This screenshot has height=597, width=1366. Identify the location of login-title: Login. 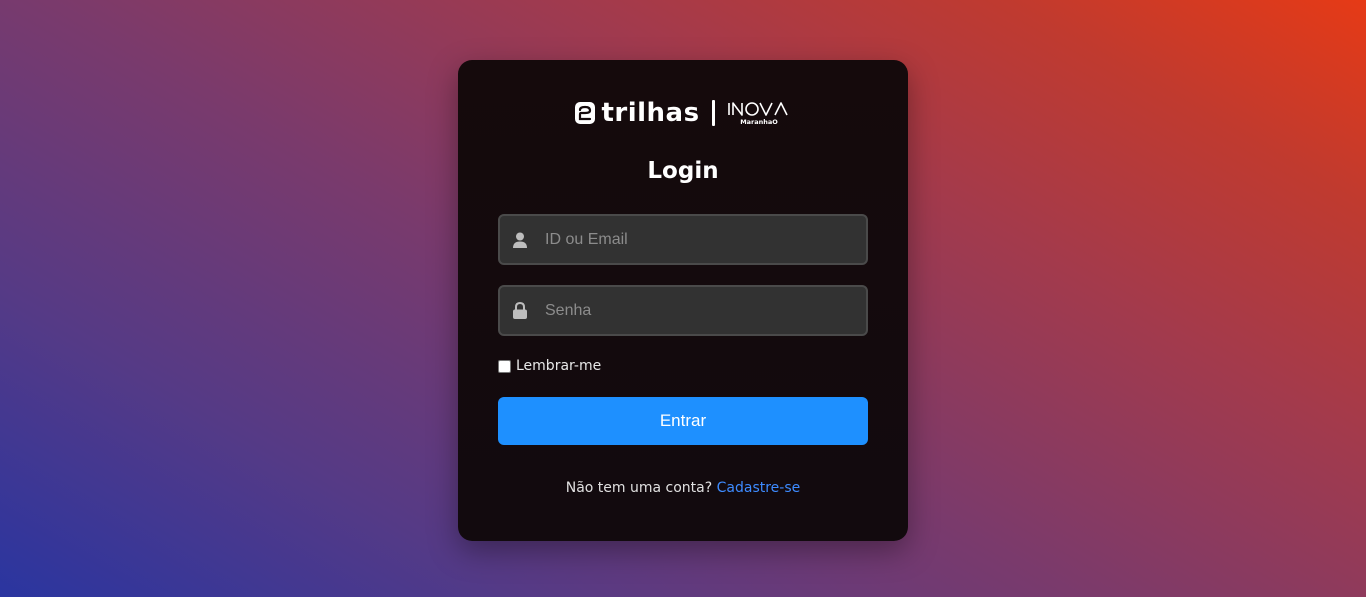
(683, 171).